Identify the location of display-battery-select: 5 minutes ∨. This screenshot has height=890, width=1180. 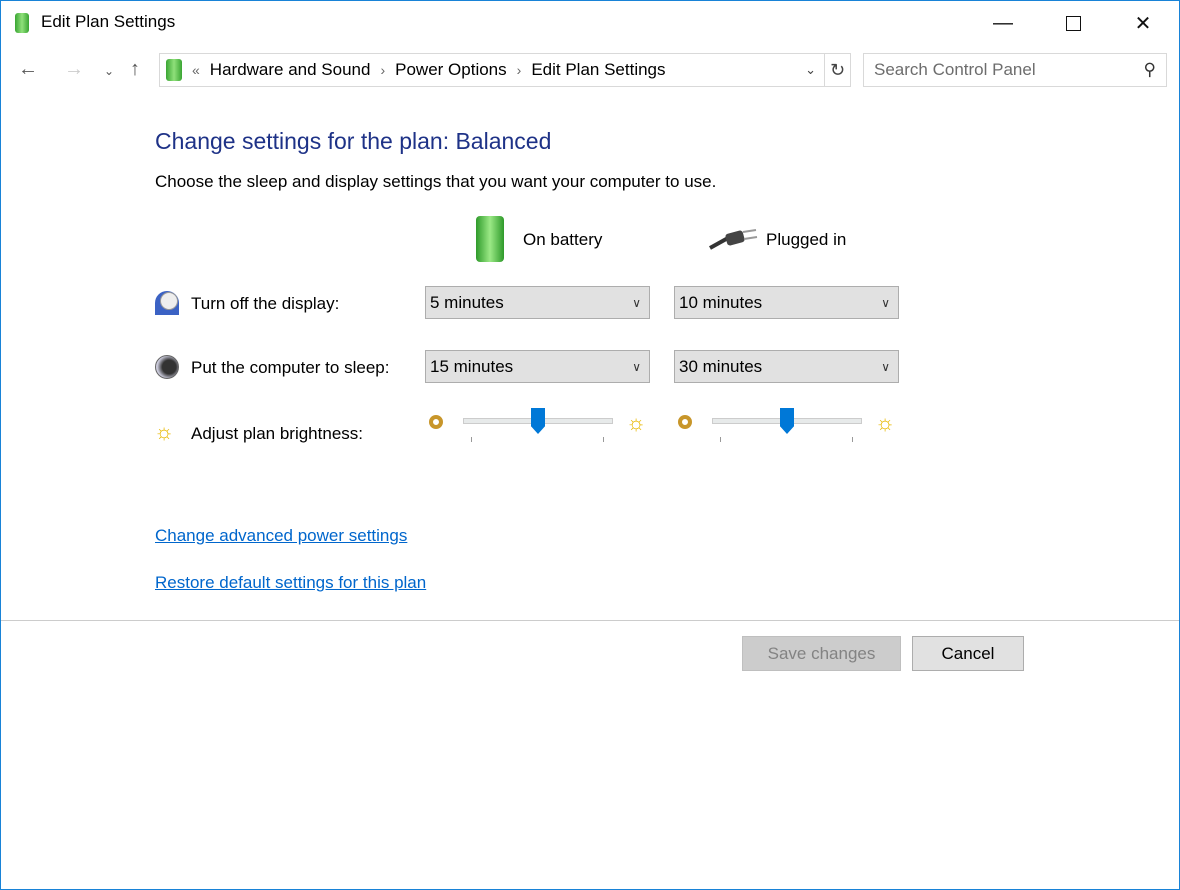
(537, 302).